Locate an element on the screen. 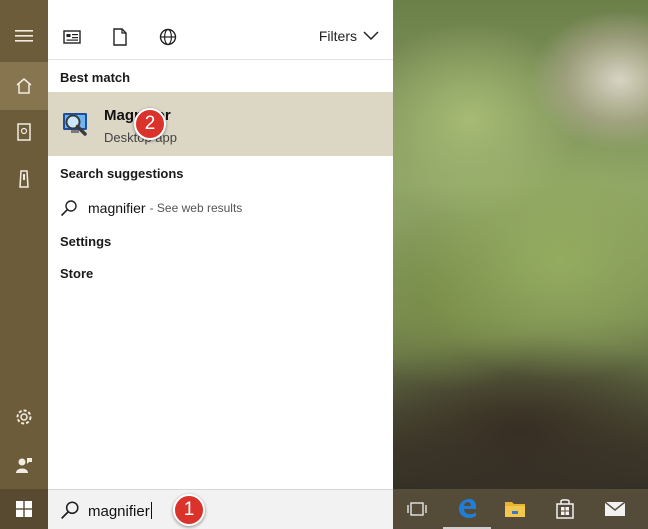 The height and width of the screenshot is (529, 648). step-badge-1: 1 is located at coordinates (189, 510).